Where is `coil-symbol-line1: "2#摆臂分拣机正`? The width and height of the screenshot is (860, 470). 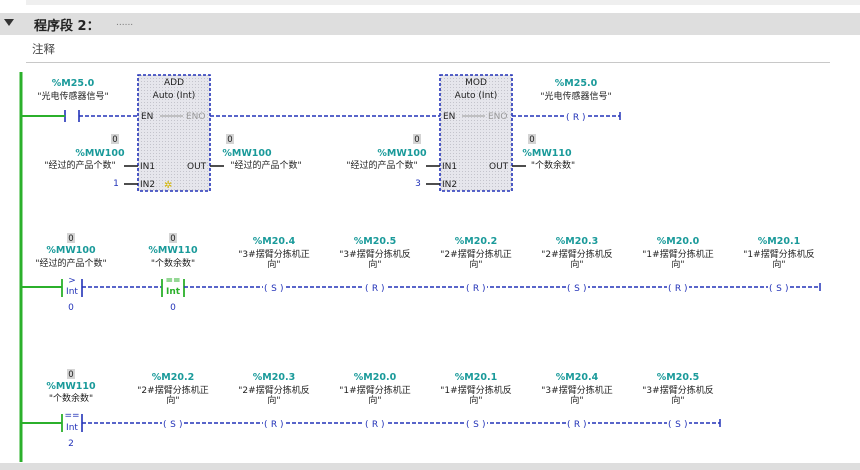
coil-symbol-line1: "2#摆臂分拣机正 is located at coordinates (475, 254).